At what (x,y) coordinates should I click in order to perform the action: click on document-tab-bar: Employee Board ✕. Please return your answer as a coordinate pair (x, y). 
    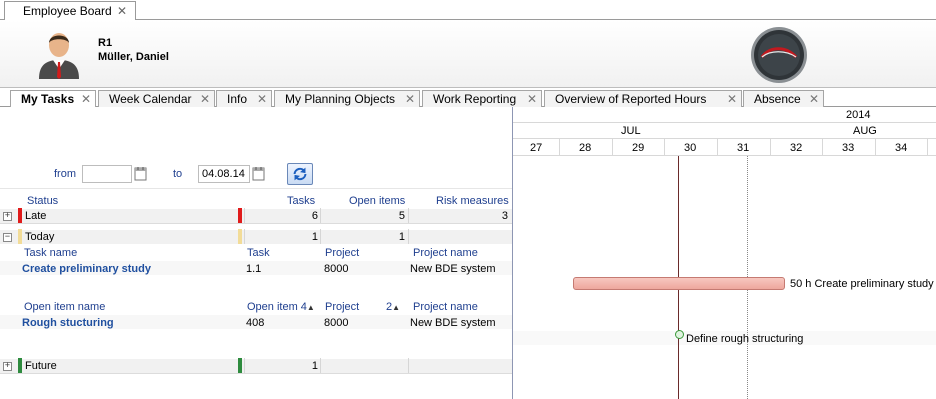
    Looking at the image, I should click on (468, 10).